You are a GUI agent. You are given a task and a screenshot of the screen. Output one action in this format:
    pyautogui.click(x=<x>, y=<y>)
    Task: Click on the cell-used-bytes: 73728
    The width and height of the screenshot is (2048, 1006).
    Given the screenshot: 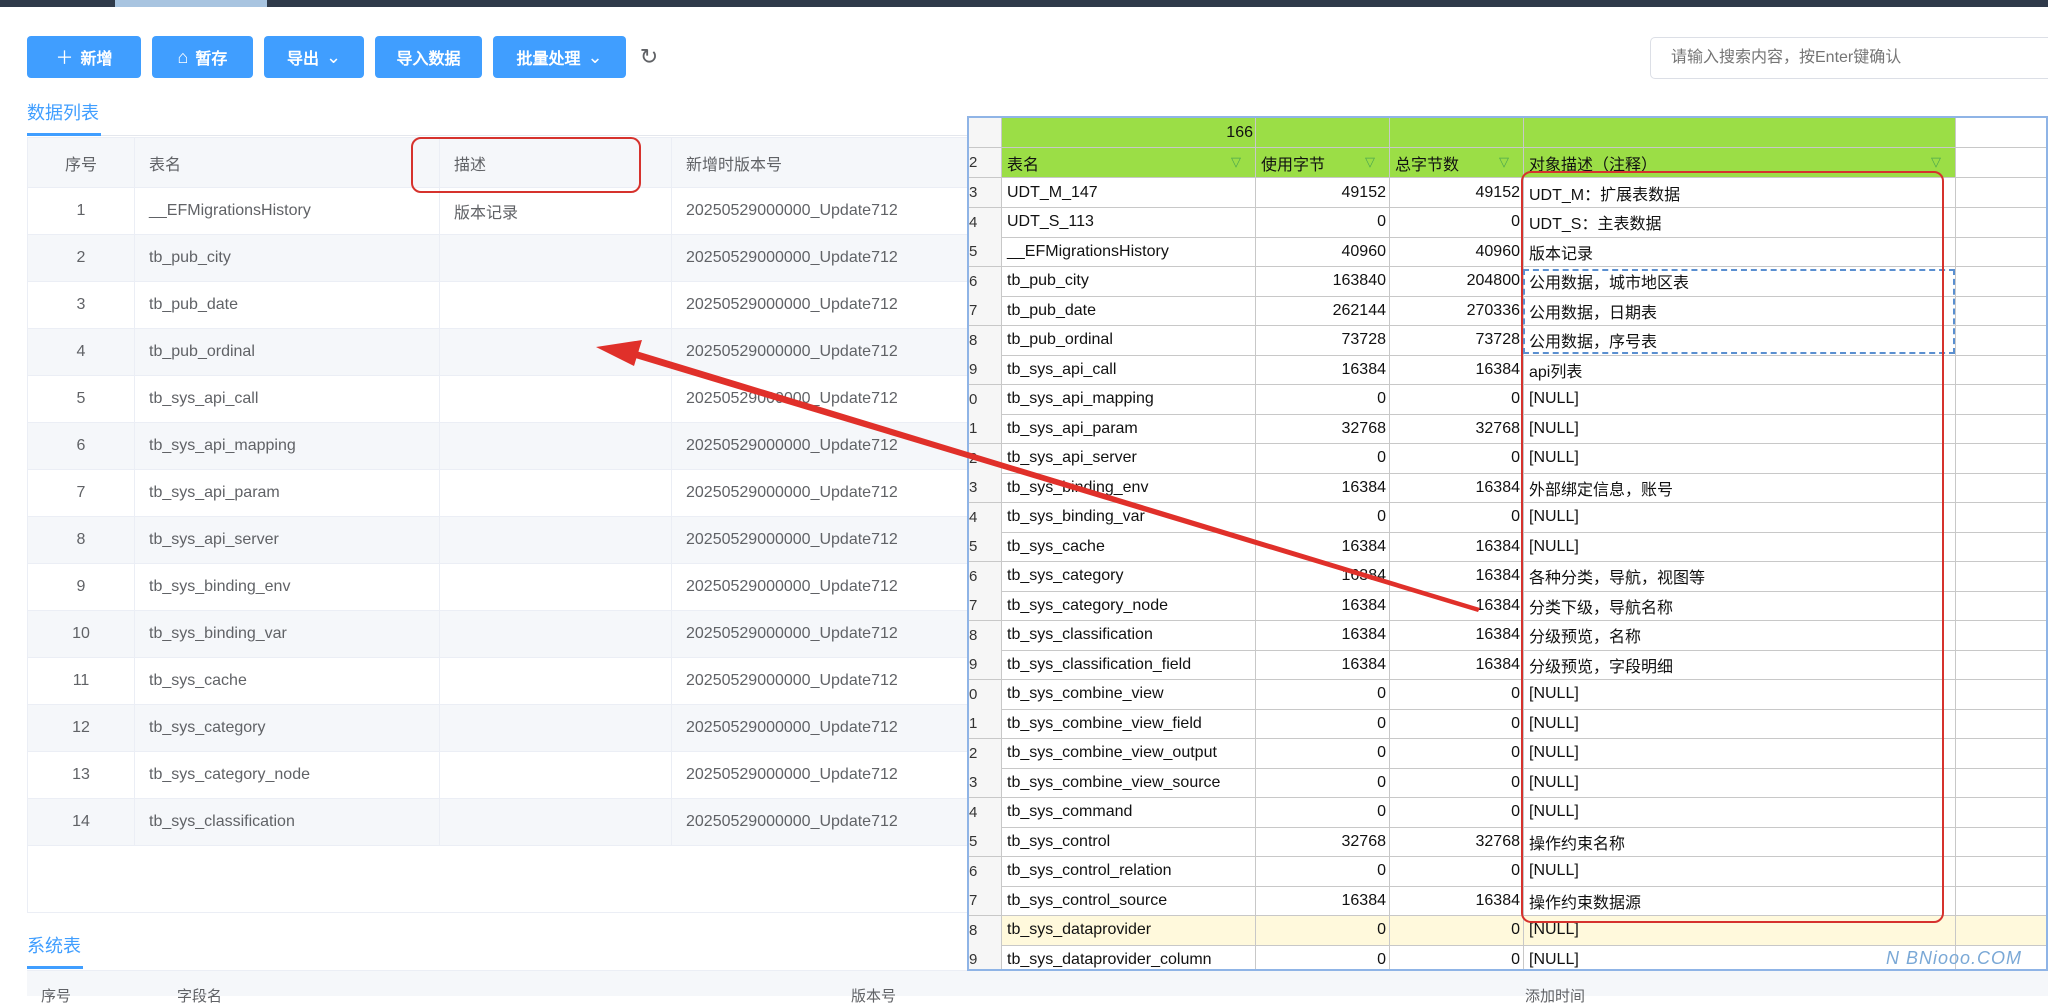 What is the action you would take?
    pyautogui.click(x=1323, y=340)
    